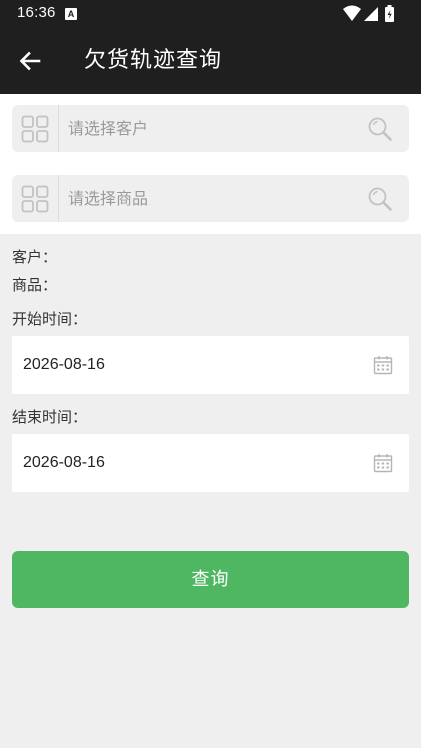 This screenshot has width=421, height=748. What do you see at coordinates (108, 198) in the screenshot?
I see `goods-search-placeholder: 请选择商品` at bounding box center [108, 198].